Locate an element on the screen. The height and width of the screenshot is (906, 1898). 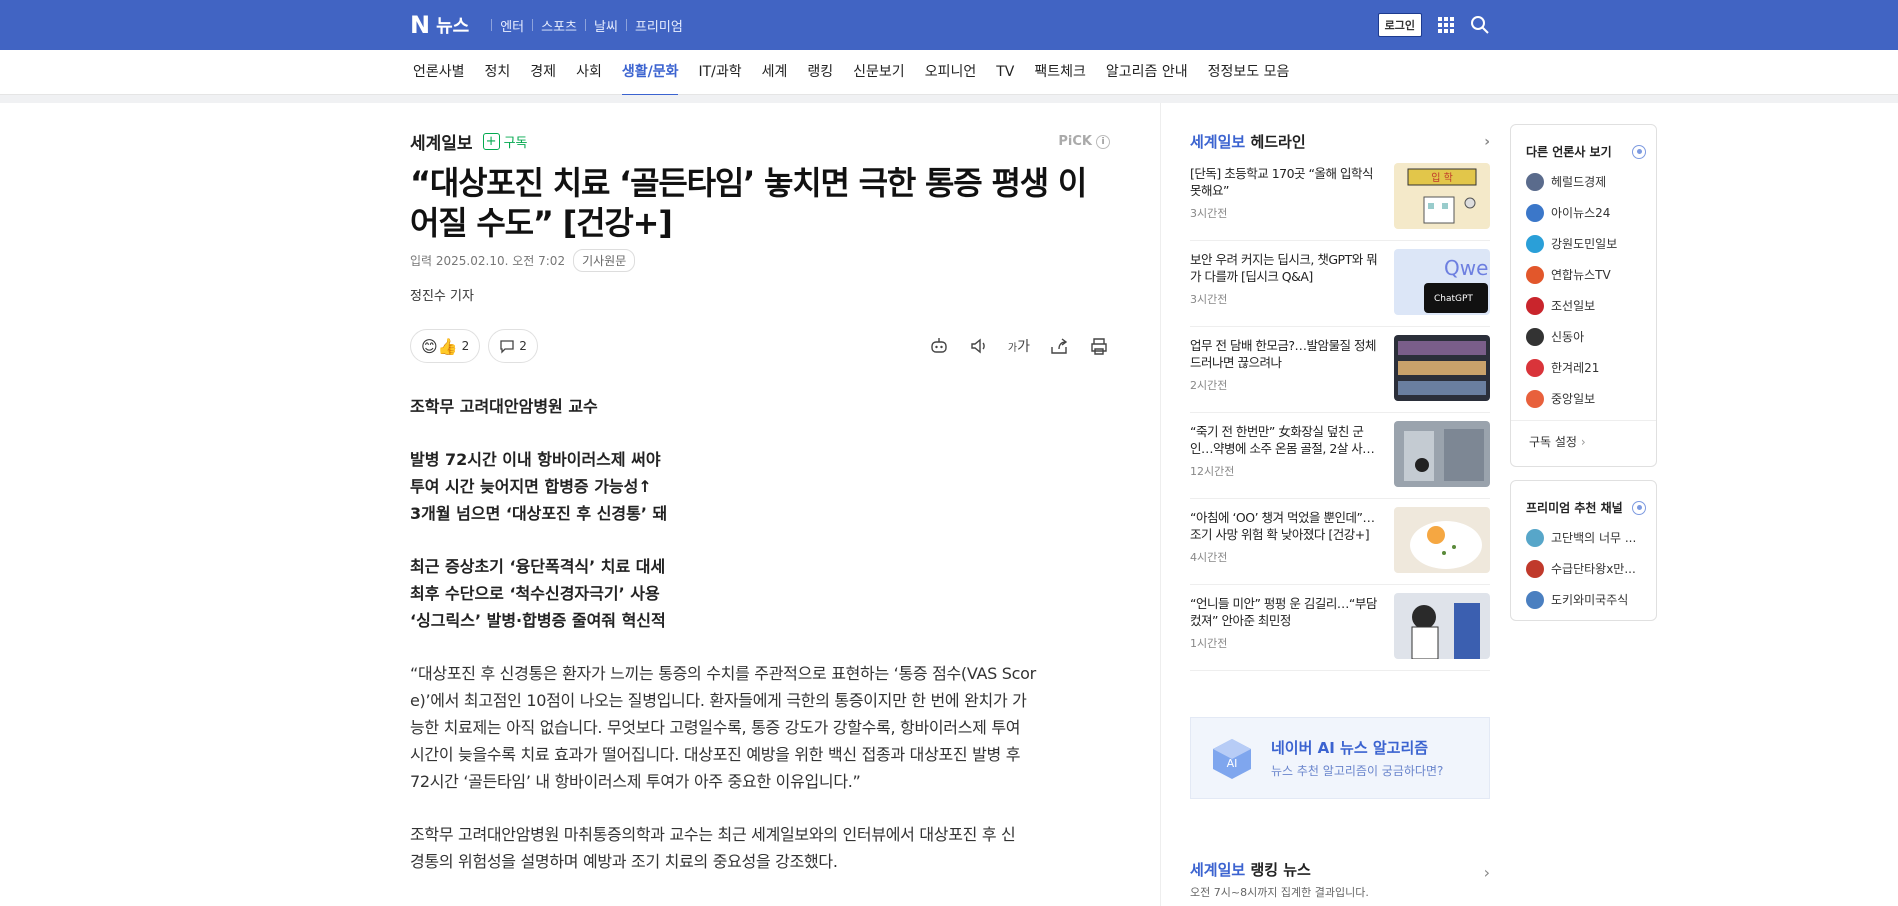
nav-item-press: 언론사별 is located at coordinates (439, 72).